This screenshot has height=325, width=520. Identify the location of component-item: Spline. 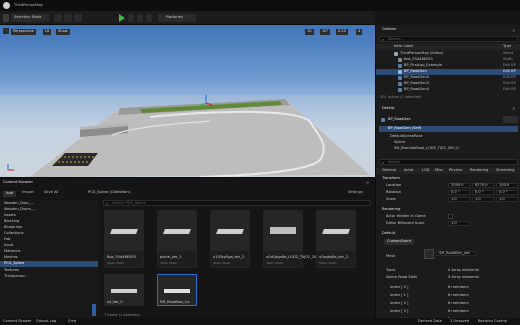
(399, 142).